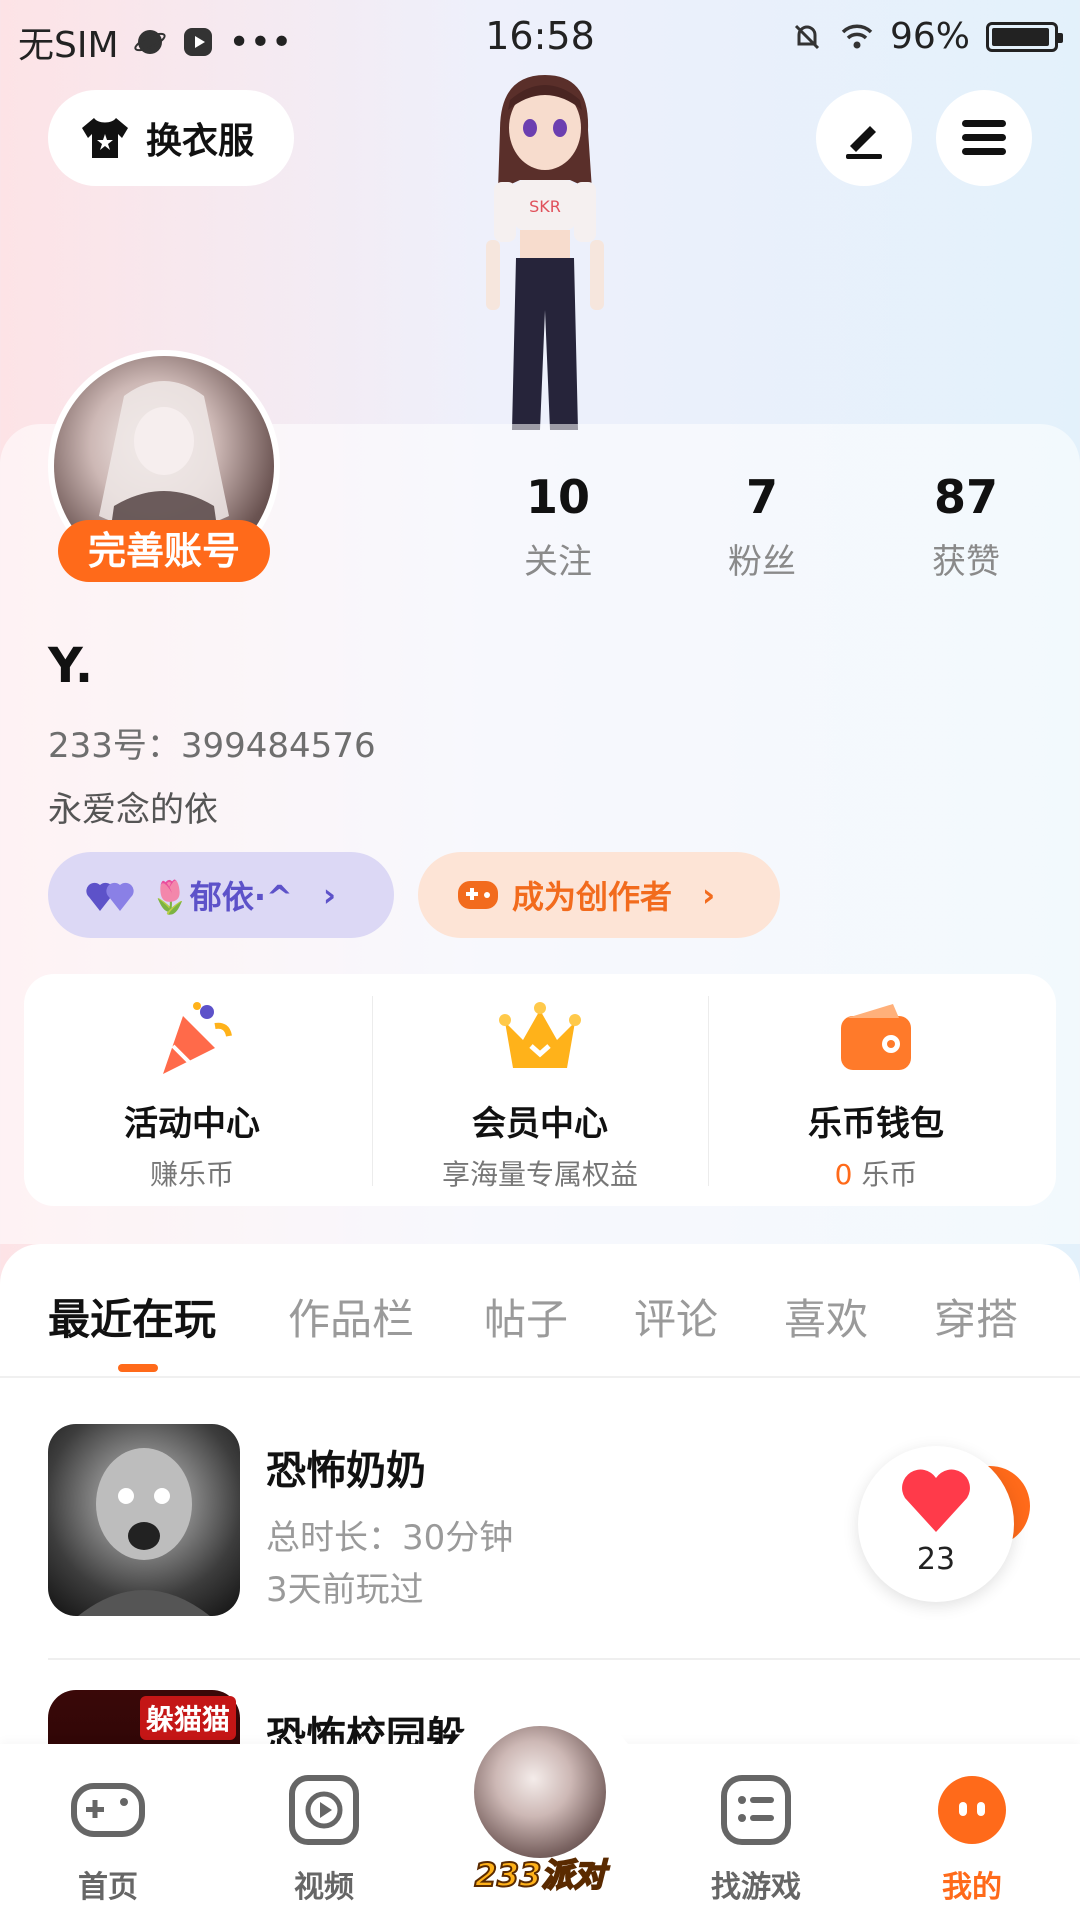 Image resolution: width=1080 pixels, height=1920 pixels. Describe the element at coordinates (762, 562) in the screenshot. I see `stat-followers-label: 粉丝` at that location.